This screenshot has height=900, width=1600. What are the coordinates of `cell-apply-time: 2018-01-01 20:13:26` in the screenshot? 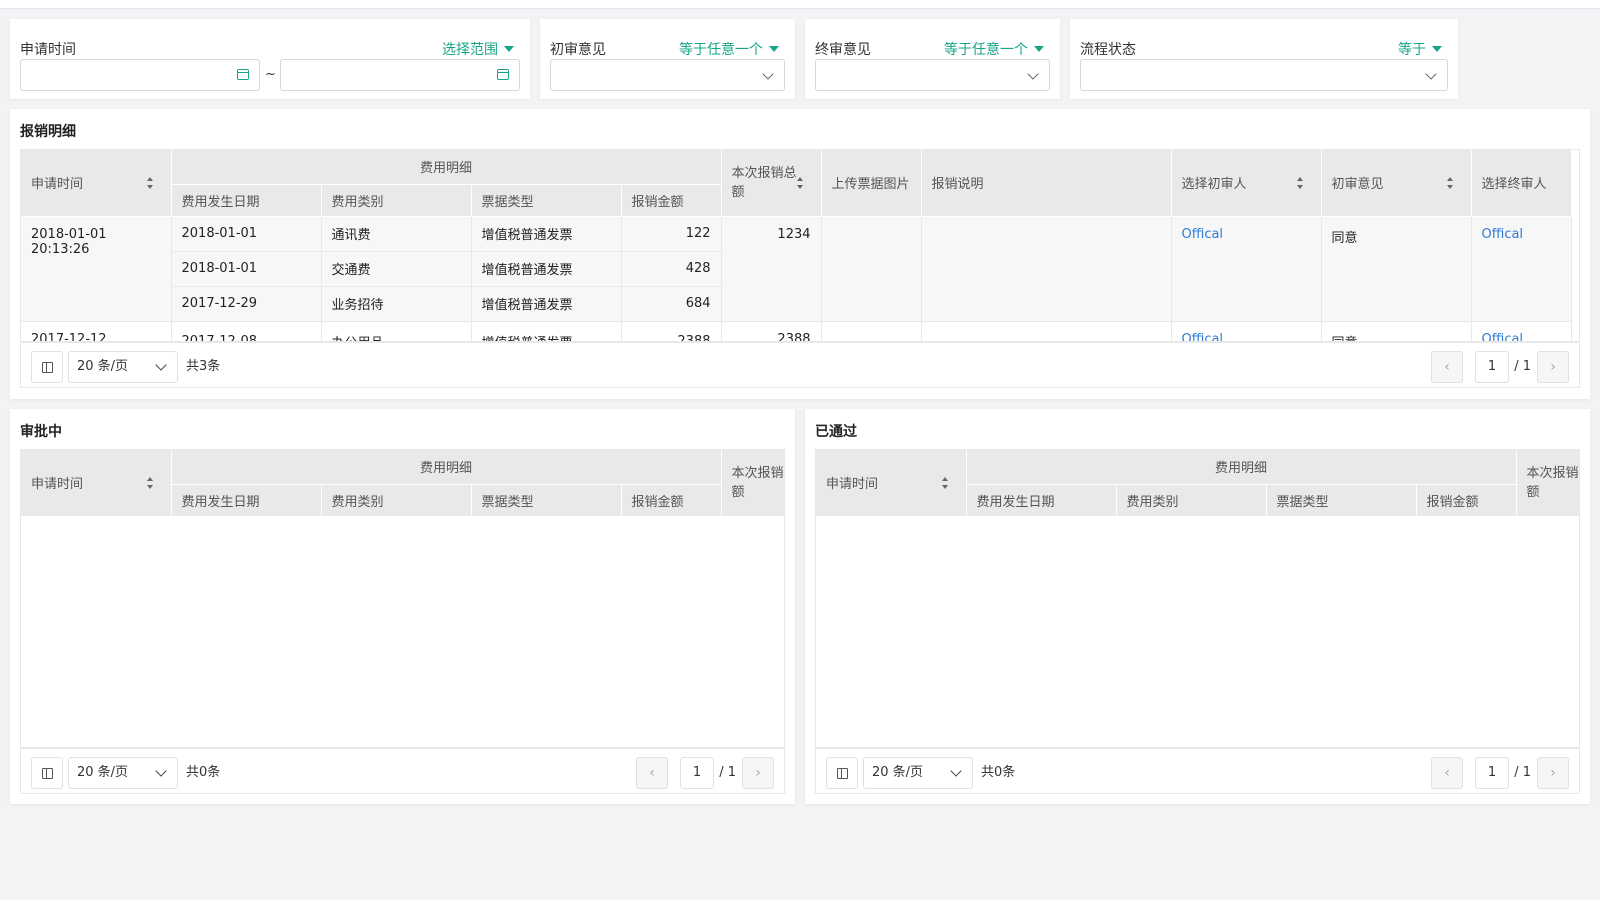 It's located at (96, 269).